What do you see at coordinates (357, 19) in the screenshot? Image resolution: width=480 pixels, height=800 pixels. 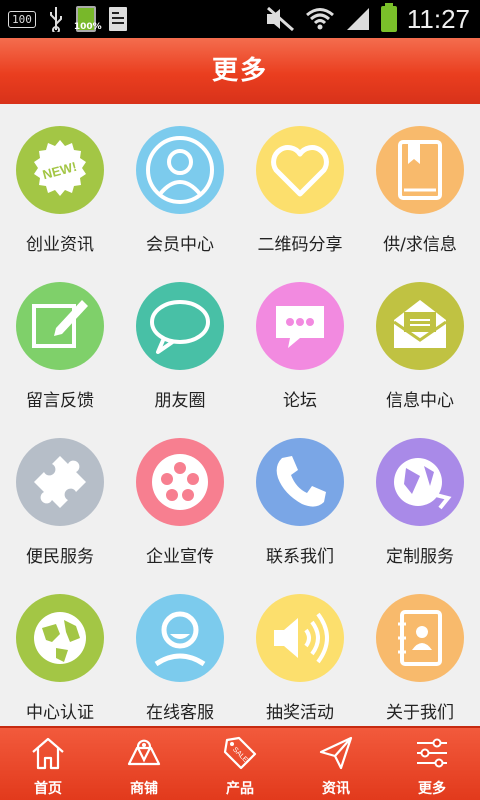 I see `signal-icon` at bounding box center [357, 19].